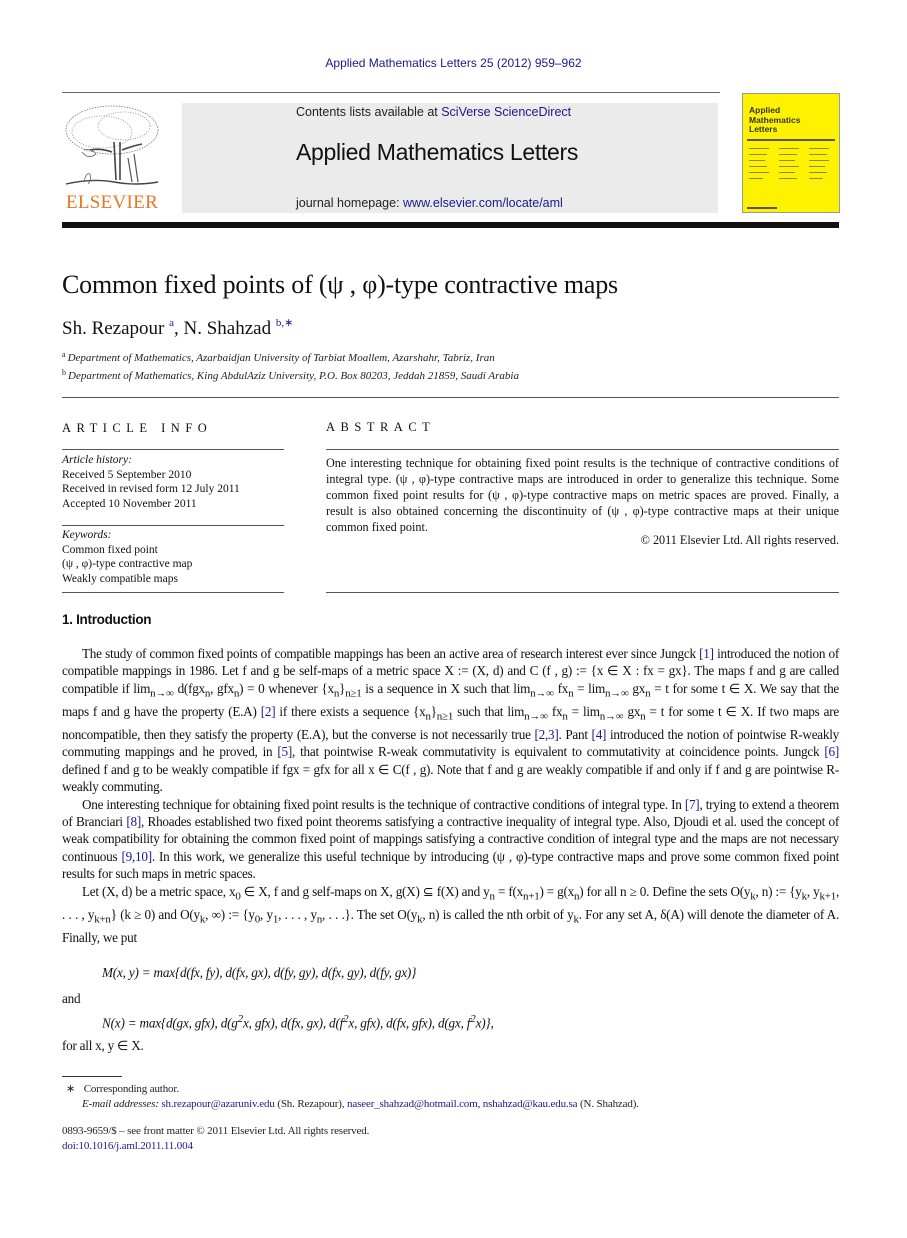 Image resolution: width=907 pixels, height=1238 pixels. I want to click on reference-link: [5], so click(284, 751).